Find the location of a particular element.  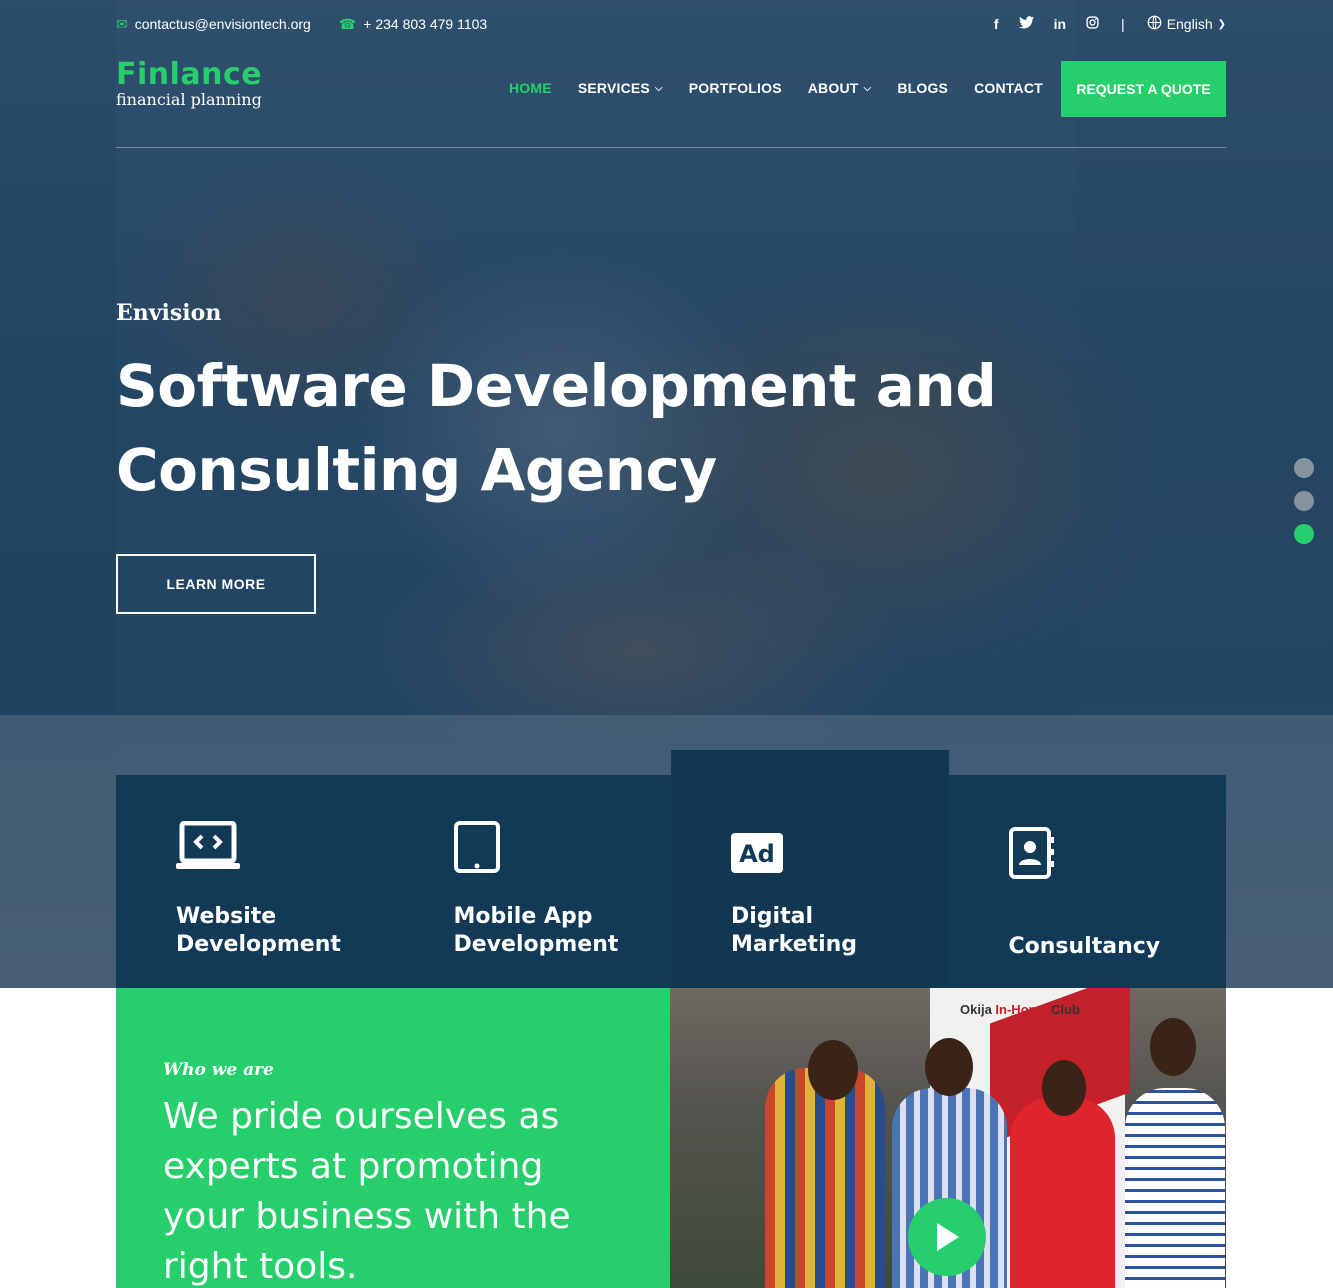

service-card-mobile: Mobile App Development is located at coordinates (532, 881).